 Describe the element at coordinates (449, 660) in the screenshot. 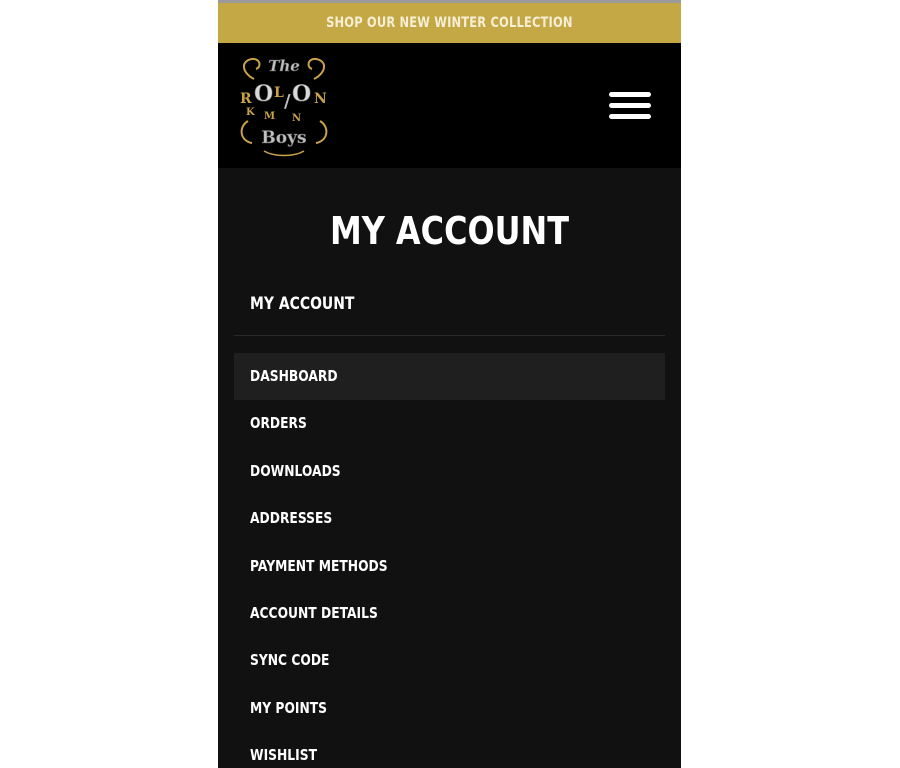

I see `nav-item-sync-code: SYNC CODE` at that location.